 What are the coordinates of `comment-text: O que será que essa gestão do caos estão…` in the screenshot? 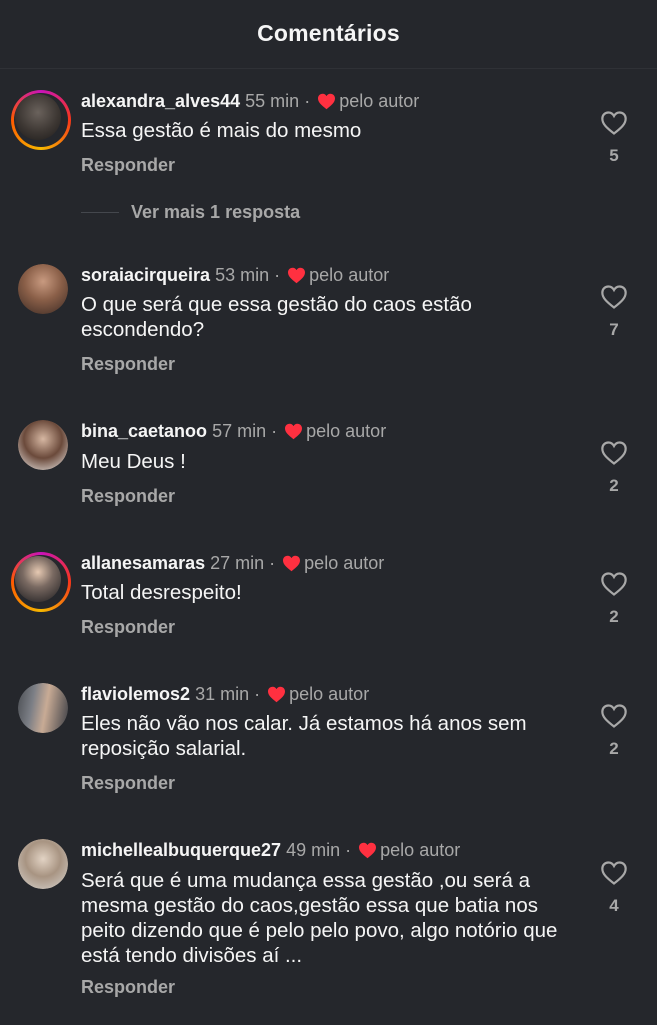 It's located at (276, 317).